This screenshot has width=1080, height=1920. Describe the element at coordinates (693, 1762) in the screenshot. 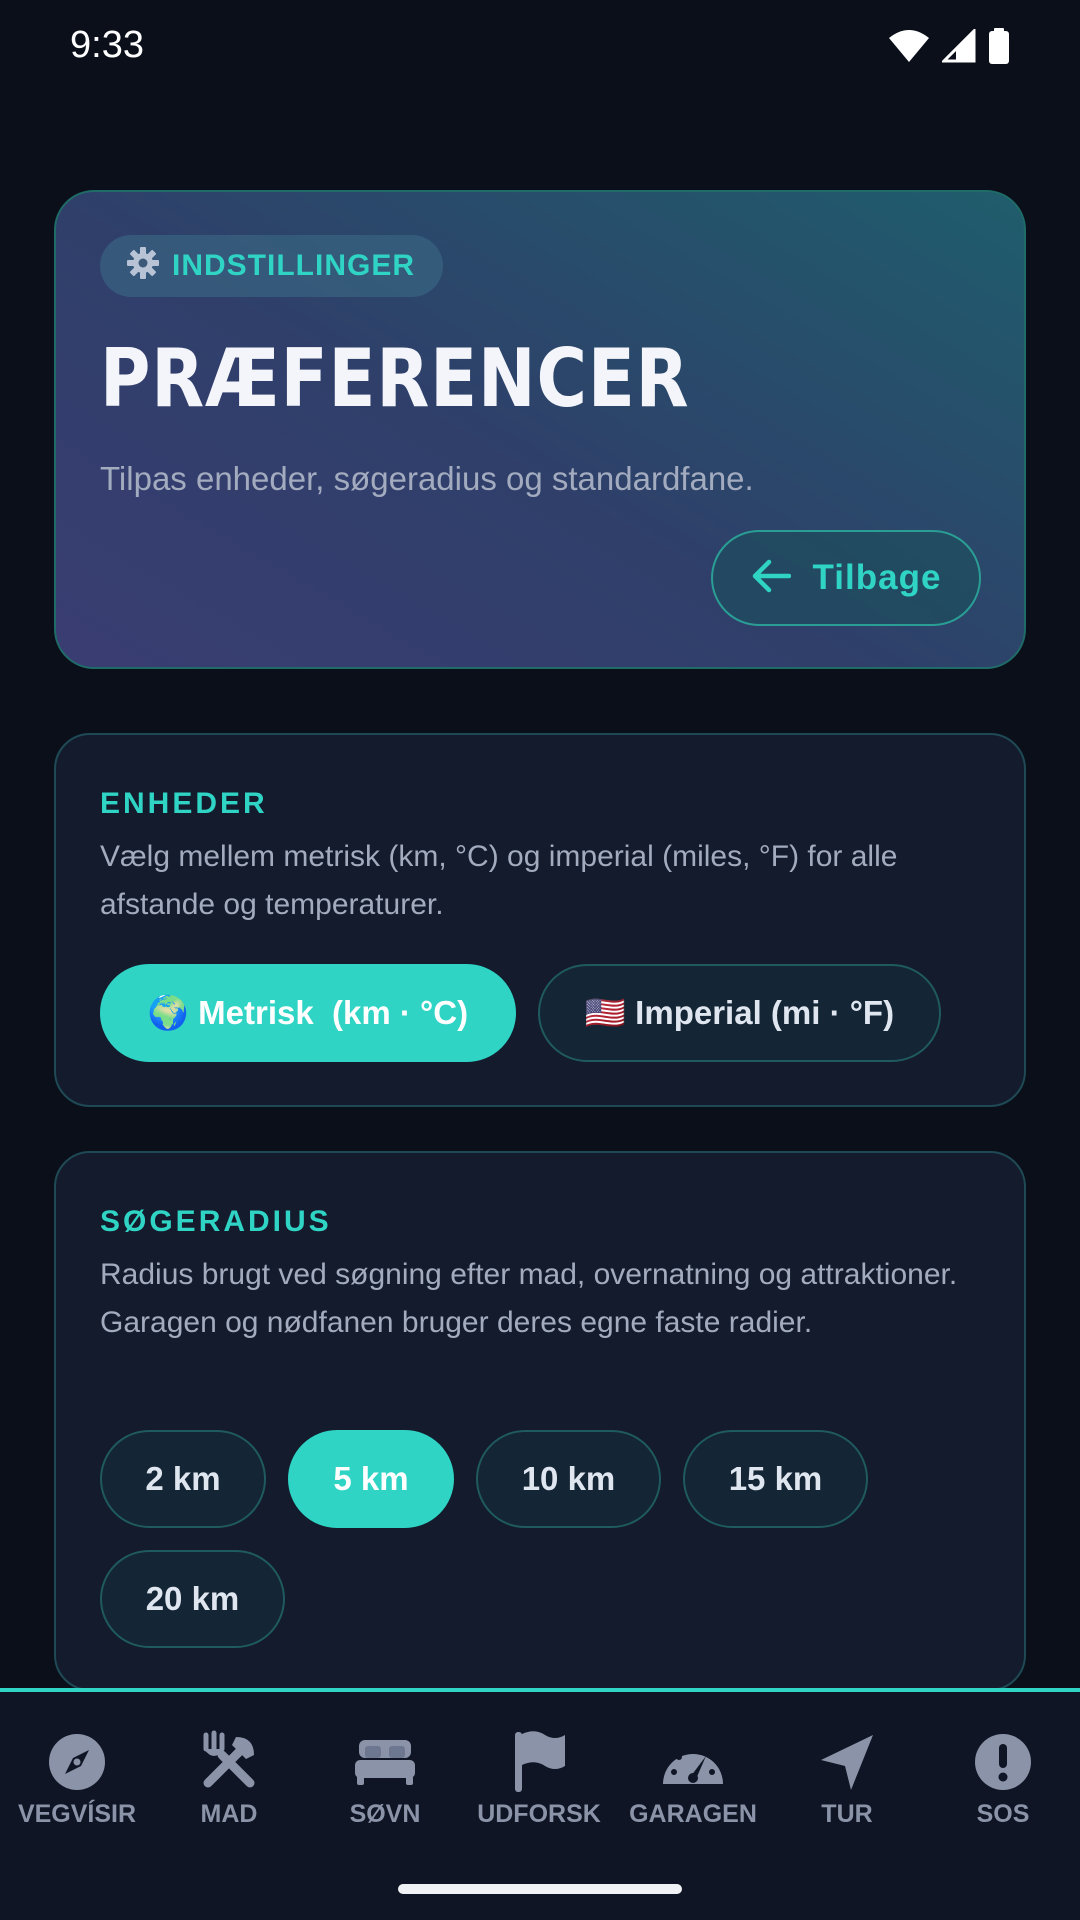

I see `speedometer-icon` at that location.